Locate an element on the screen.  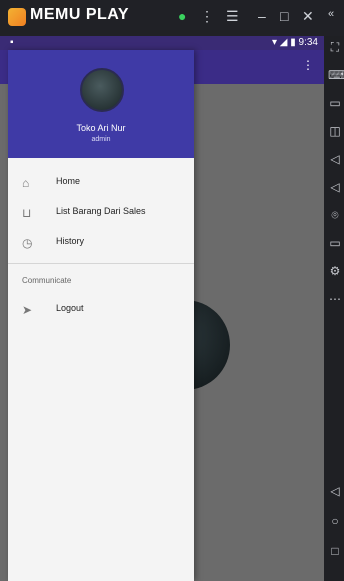
status-right: ▾ ◢ ▮ 9:34 is located at coordinates (295, 42).